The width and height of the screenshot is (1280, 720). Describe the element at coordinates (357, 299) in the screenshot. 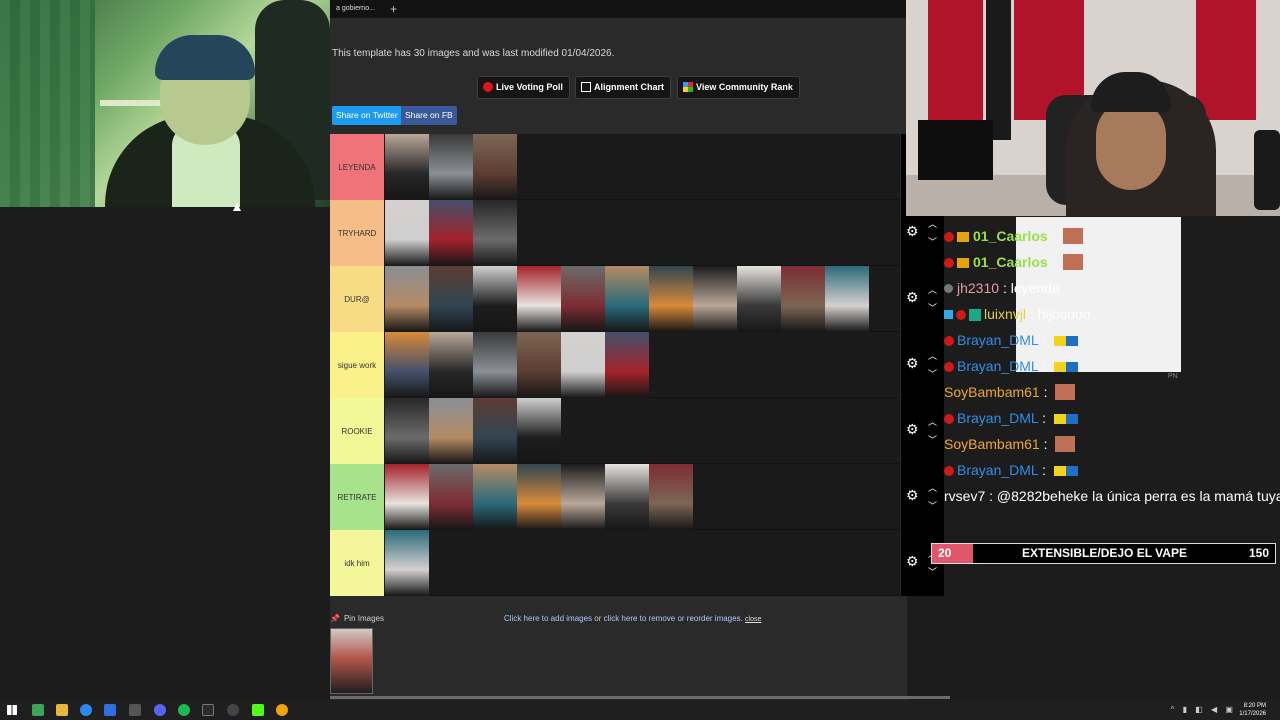

I see `tier-label: DUR@` at that location.